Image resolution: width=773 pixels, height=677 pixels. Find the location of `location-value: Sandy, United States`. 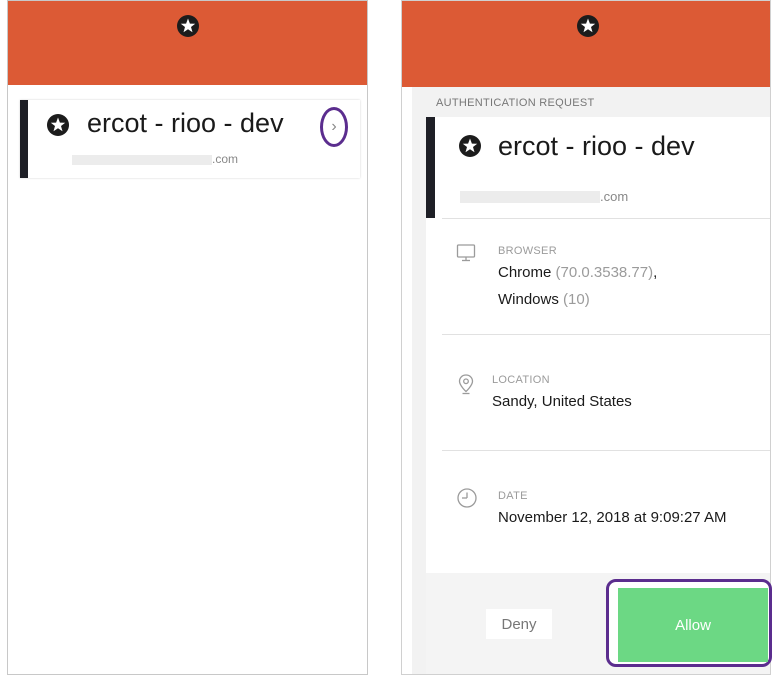

location-value: Sandy, United States is located at coordinates (562, 401).